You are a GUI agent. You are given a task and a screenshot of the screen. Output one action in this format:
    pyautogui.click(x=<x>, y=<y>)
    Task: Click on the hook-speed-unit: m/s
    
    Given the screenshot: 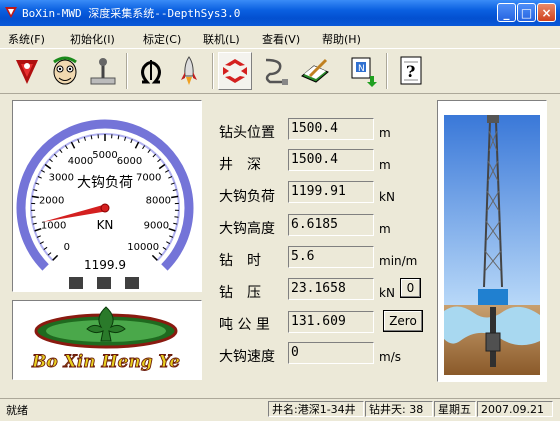 What is the action you would take?
    pyautogui.click(x=390, y=357)
    